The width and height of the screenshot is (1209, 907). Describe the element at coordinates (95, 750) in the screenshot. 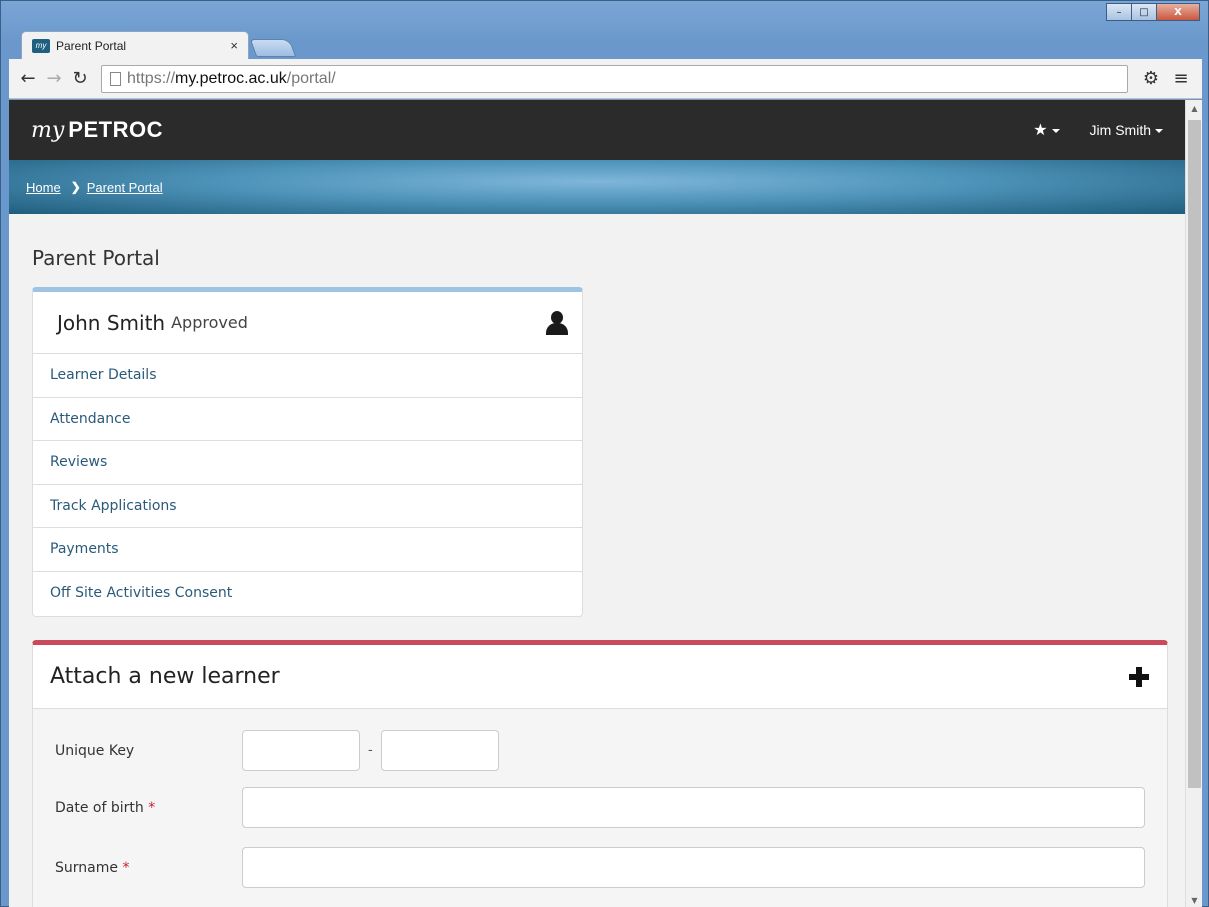

I see `unique-key-label: Unique Key` at that location.